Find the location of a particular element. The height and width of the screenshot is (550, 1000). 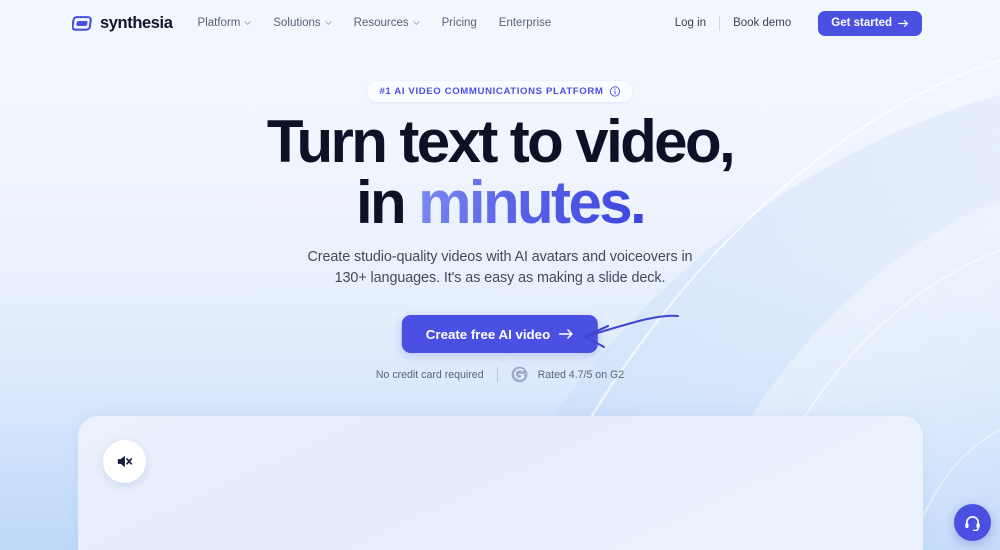

nav-item-pricing: Pricing is located at coordinates (459, 23).